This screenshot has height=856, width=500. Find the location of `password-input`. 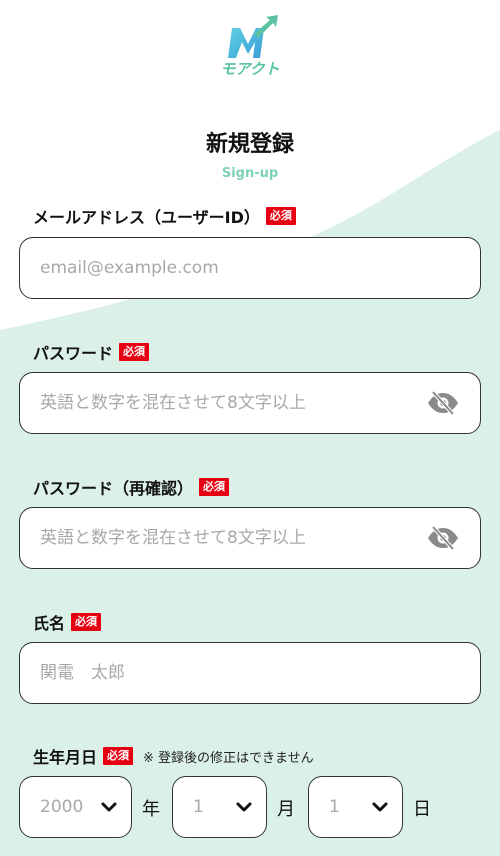

password-input is located at coordinates (225, 403).